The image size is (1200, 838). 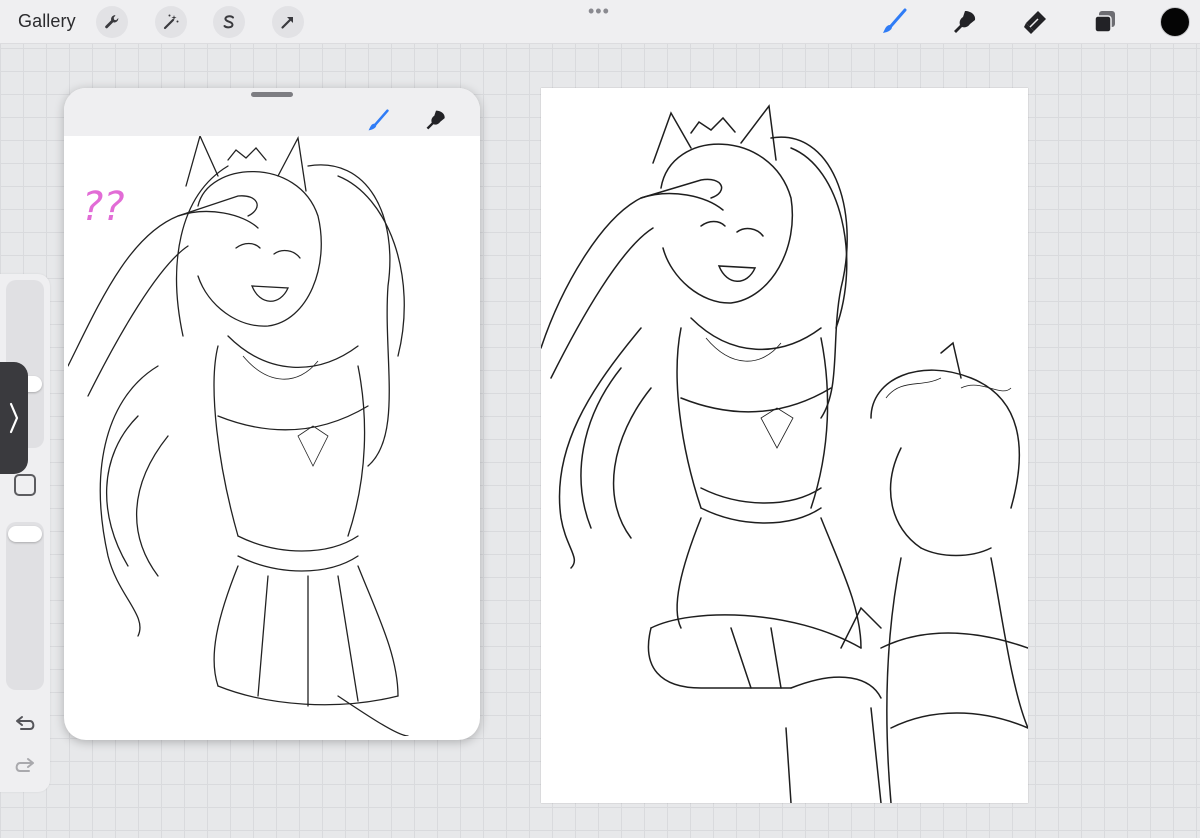 I want to click on opacity-thumb, so click(x=25, y=534).